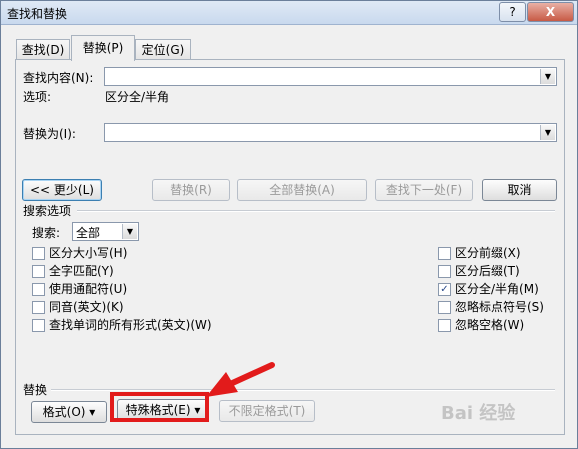 This screenshot has width=578, height=449. Describe the element at coordinates (137, 97) in the screenshot. I see `options-value: 区分全/半角` at that location.